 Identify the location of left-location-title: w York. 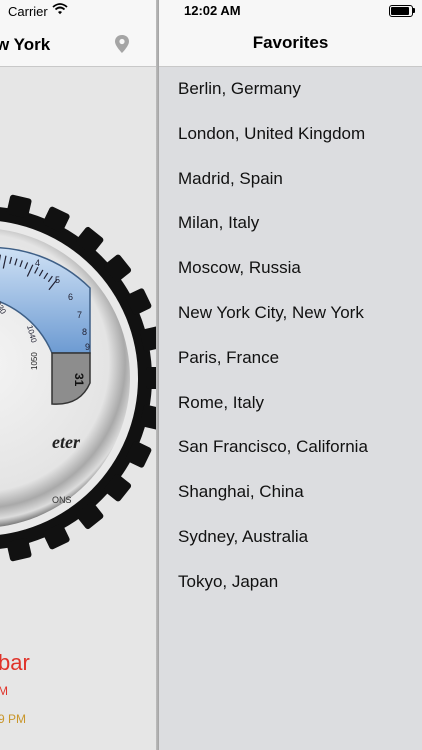
(25, 44).